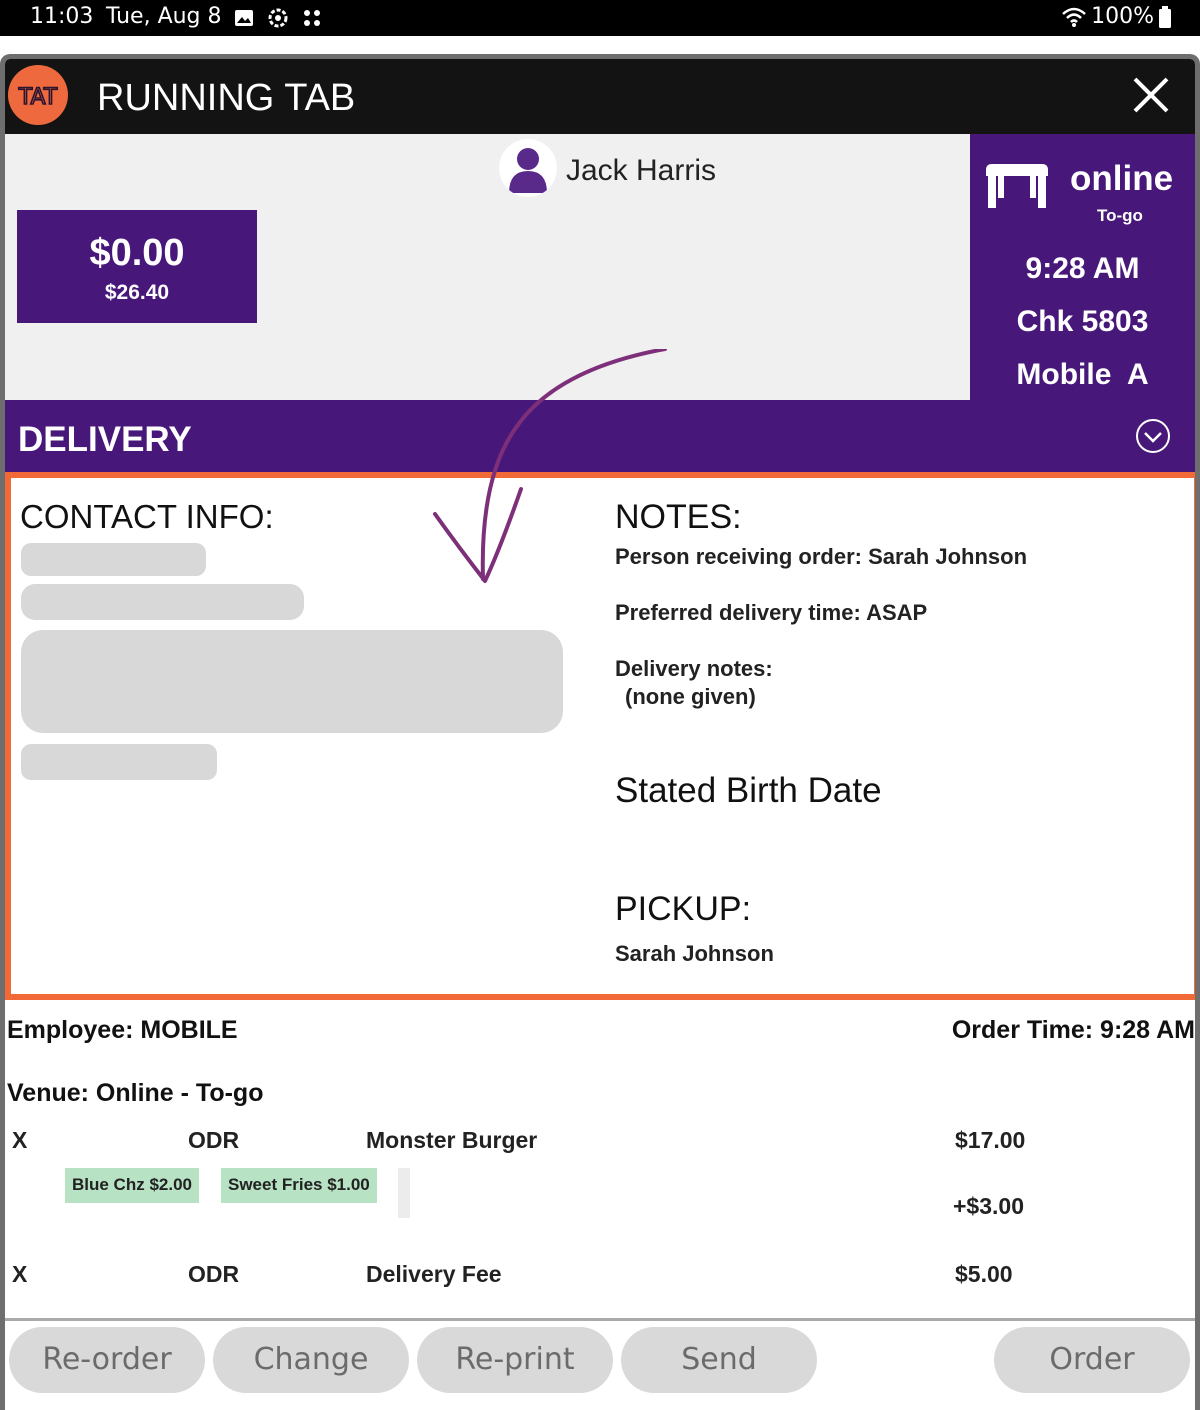 Image resolution: width=1200 pixels, height=1410 pixels. Describe the element at coordinates (226, 98) in the screenshot. I see `window-title: RUNNING TAB` at that location.